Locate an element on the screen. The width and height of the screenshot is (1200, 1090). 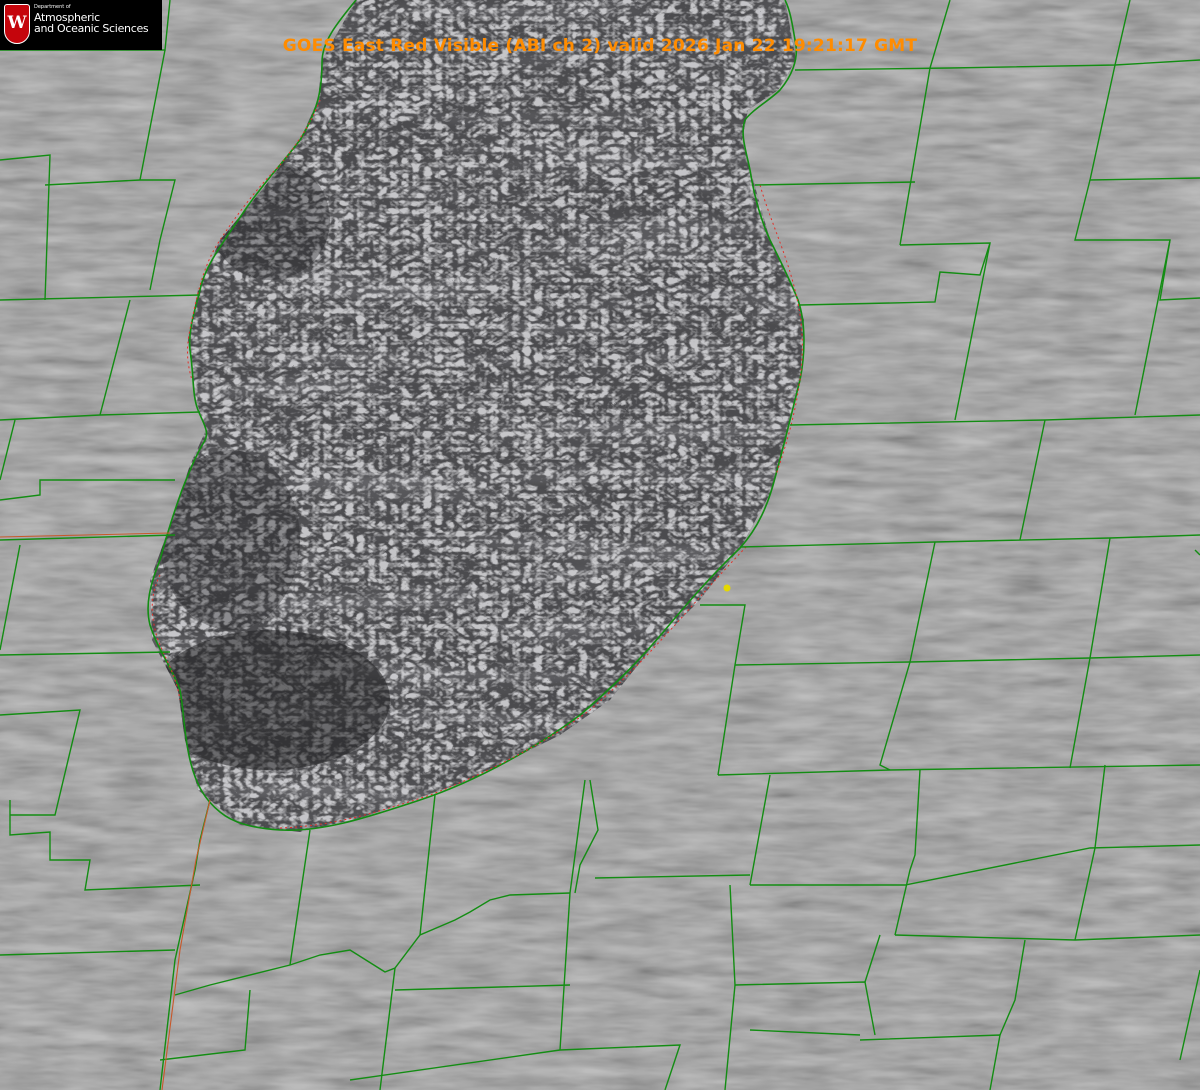
shield-letter: W is located at coordinates (17, 23).